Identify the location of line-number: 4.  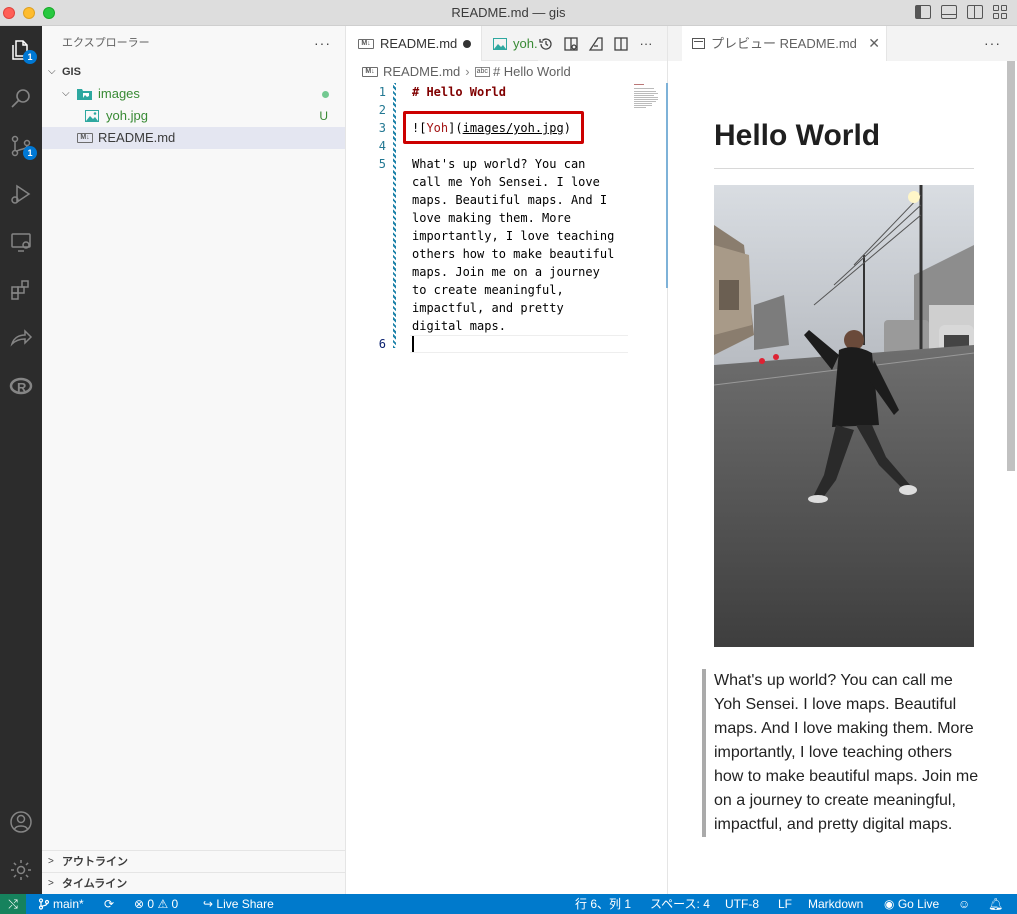
(382, 146).